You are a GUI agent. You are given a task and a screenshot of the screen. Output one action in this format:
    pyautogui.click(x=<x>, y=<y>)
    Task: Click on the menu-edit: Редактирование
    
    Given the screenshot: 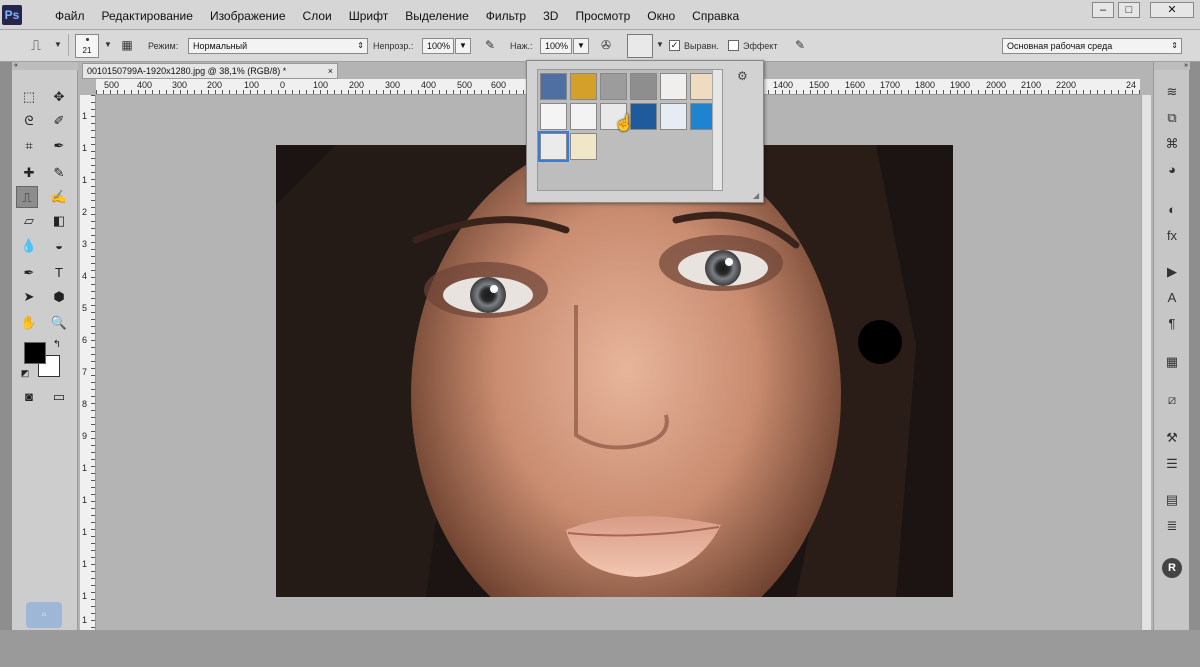 What is the action you would take?
    pyautogui.click(x=147, y=16)
    